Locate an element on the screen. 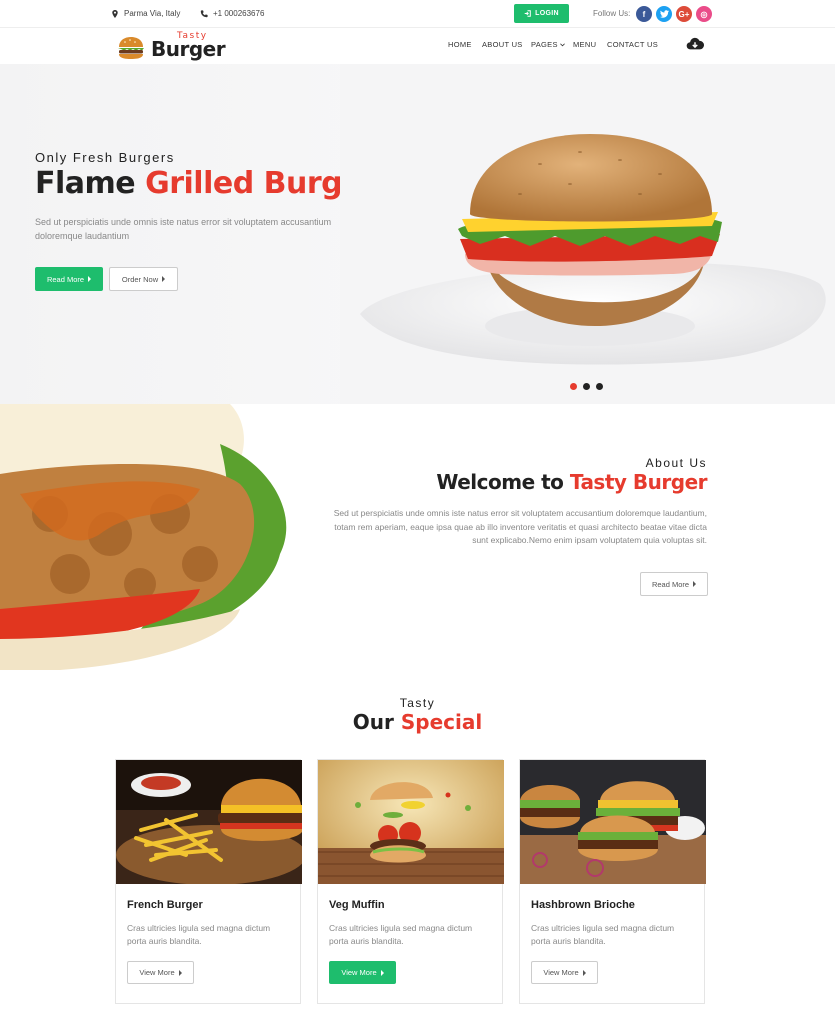  special-subtitle: Tasty is located at coordinates (417, 703).